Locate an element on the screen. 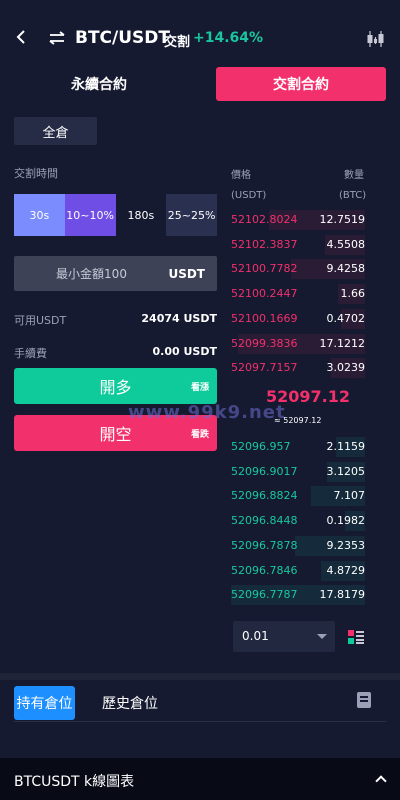 Image resolution: width=400 pixels, height=800 pixels. bid-row: 52096.8448 0.1982 is located at coordinates (298, 521).